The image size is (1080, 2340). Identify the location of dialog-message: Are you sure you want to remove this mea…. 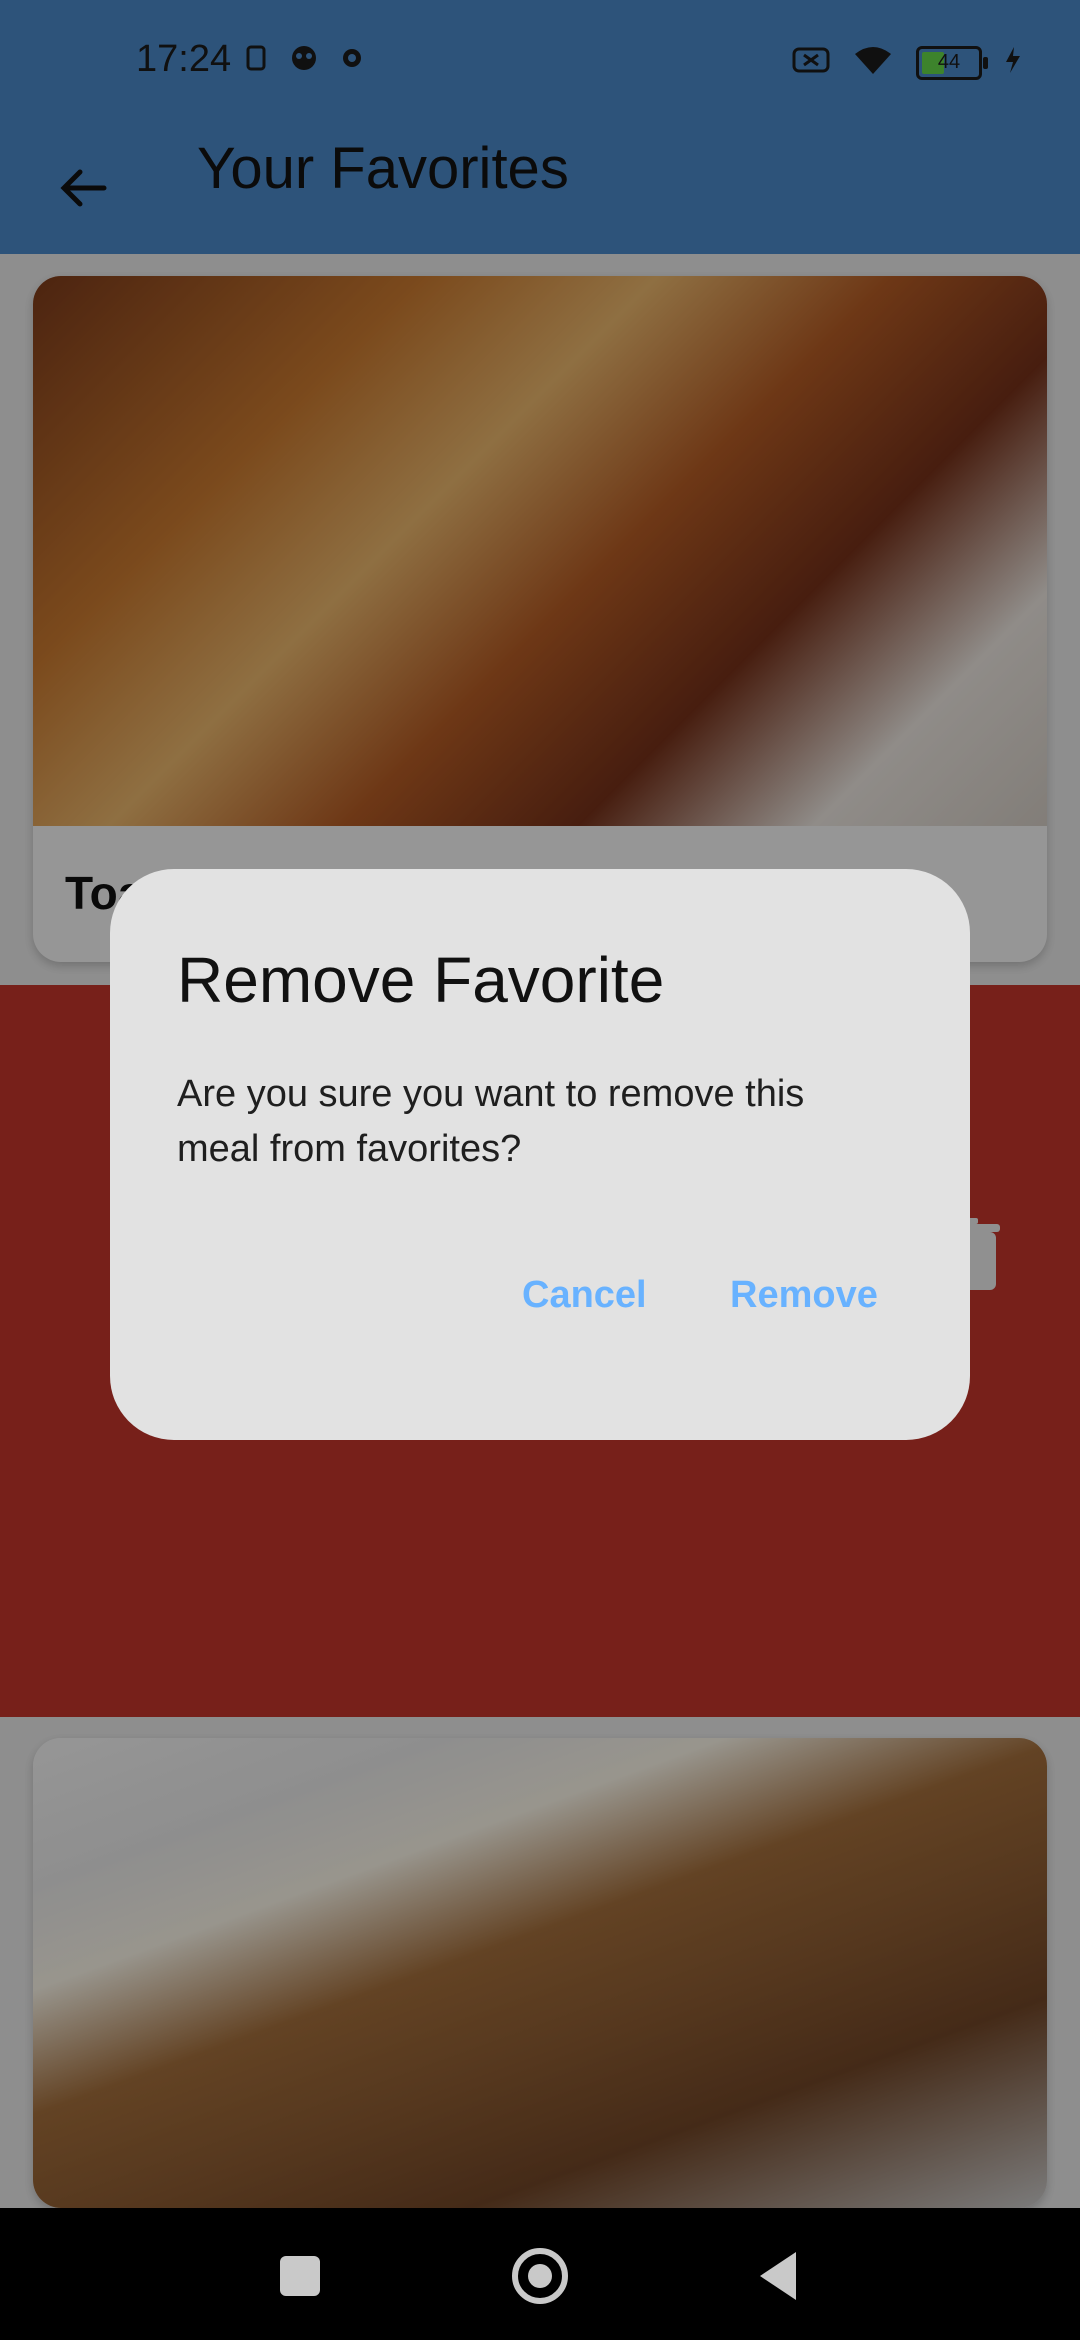
(491, 1121).